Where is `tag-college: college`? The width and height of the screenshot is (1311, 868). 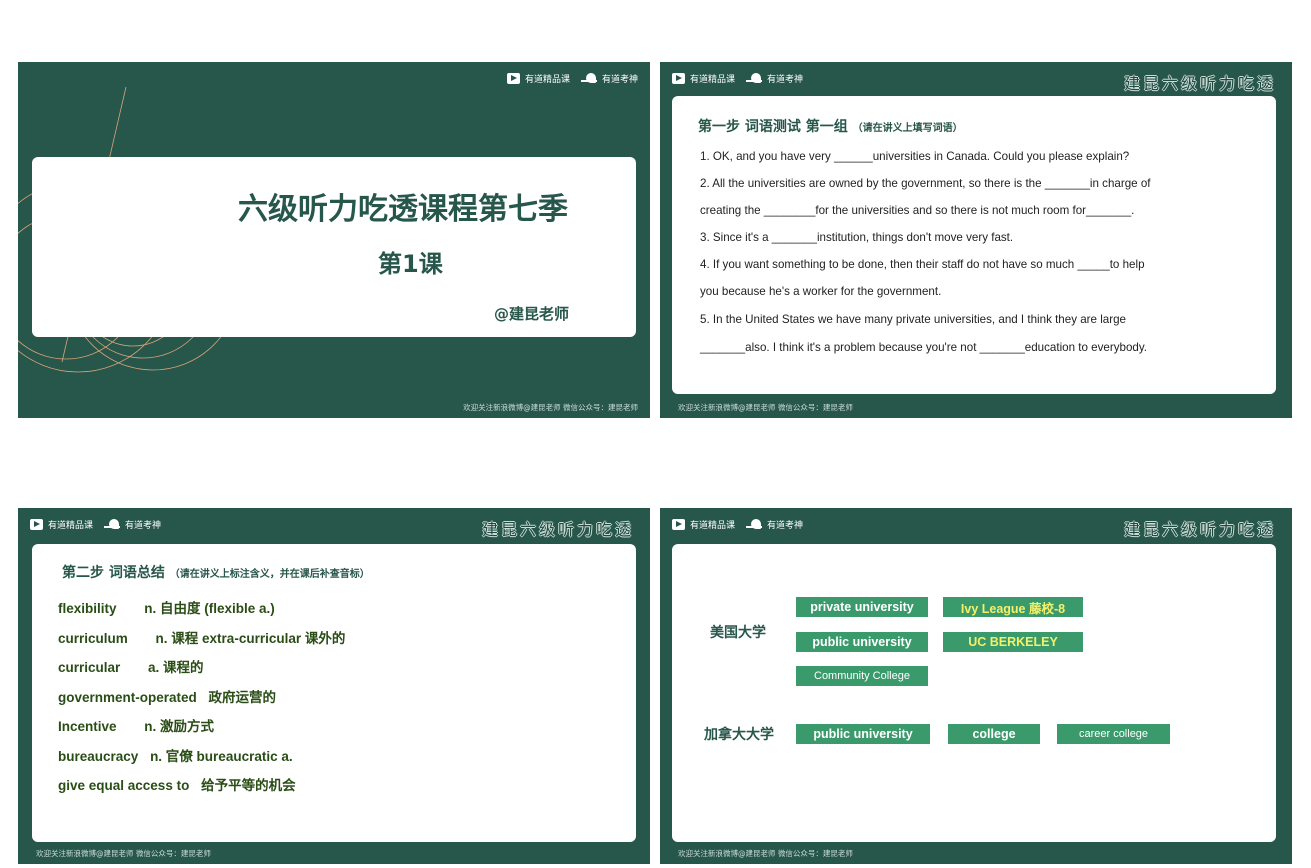 tag-college: college is located at coordinates (994, 734).